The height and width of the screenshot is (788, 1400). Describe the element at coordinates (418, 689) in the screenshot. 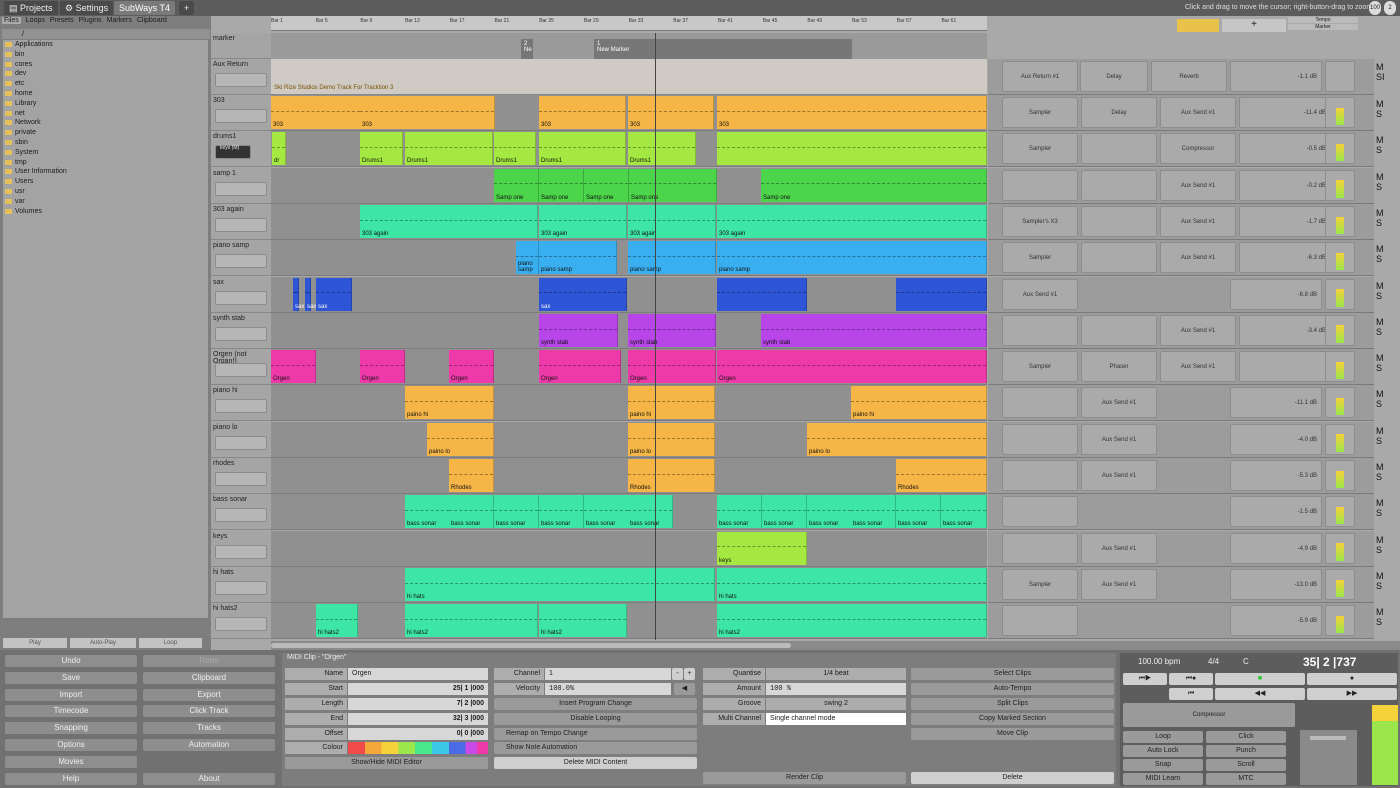

I see `start-field: 25| 1 |000` at that location.